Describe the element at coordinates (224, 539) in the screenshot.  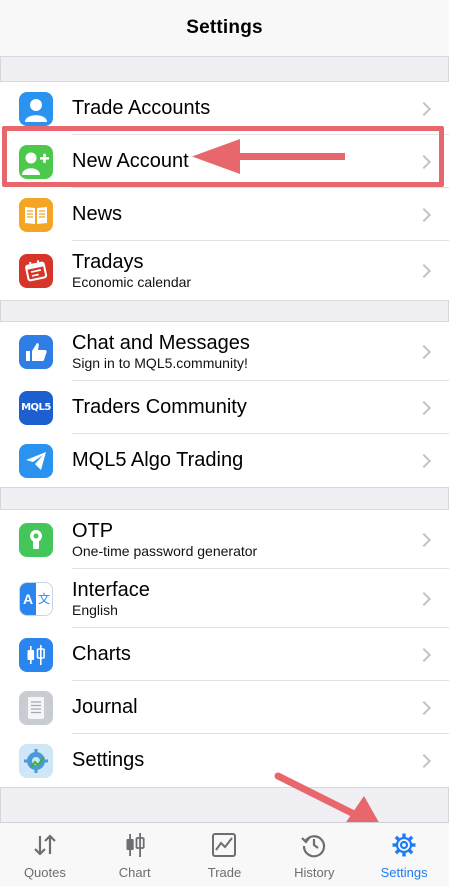
I see `row-otp: OTP One-time password generator` at that location.